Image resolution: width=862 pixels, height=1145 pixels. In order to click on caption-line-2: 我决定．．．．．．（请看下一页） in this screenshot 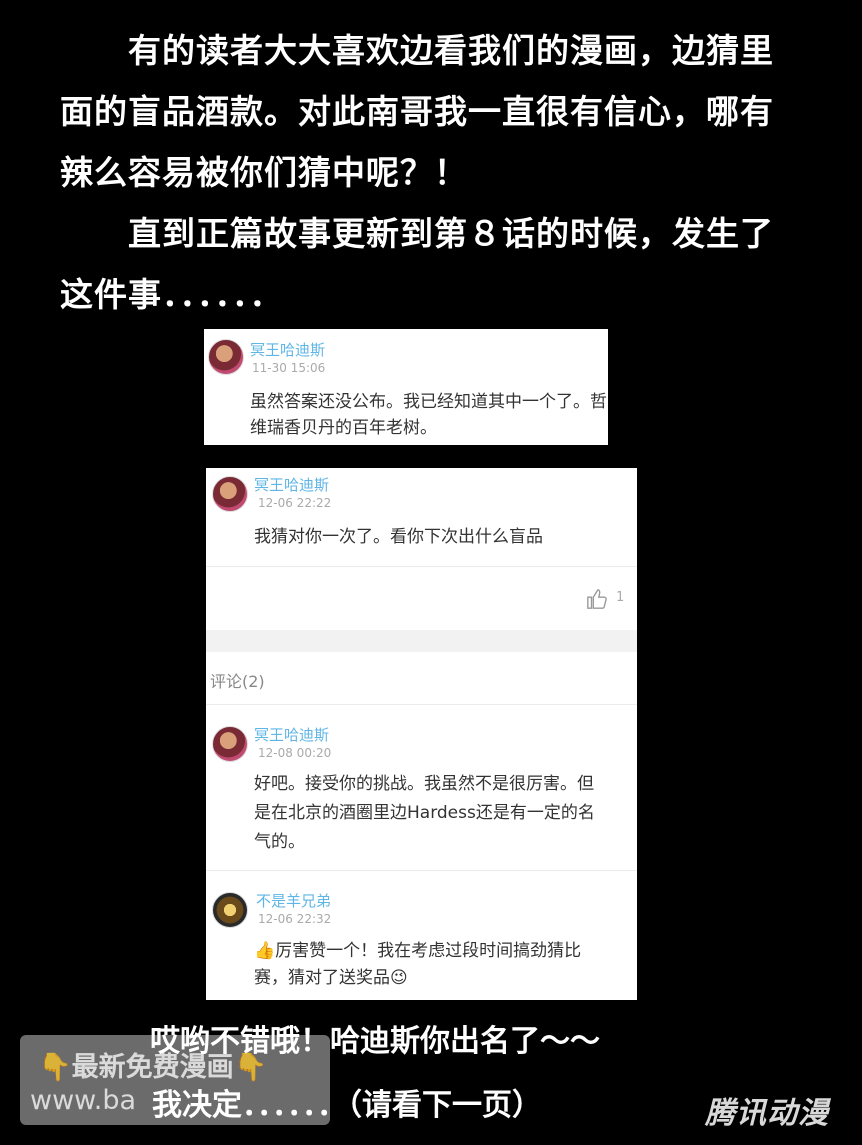, I will do `click(347, 1105)`.